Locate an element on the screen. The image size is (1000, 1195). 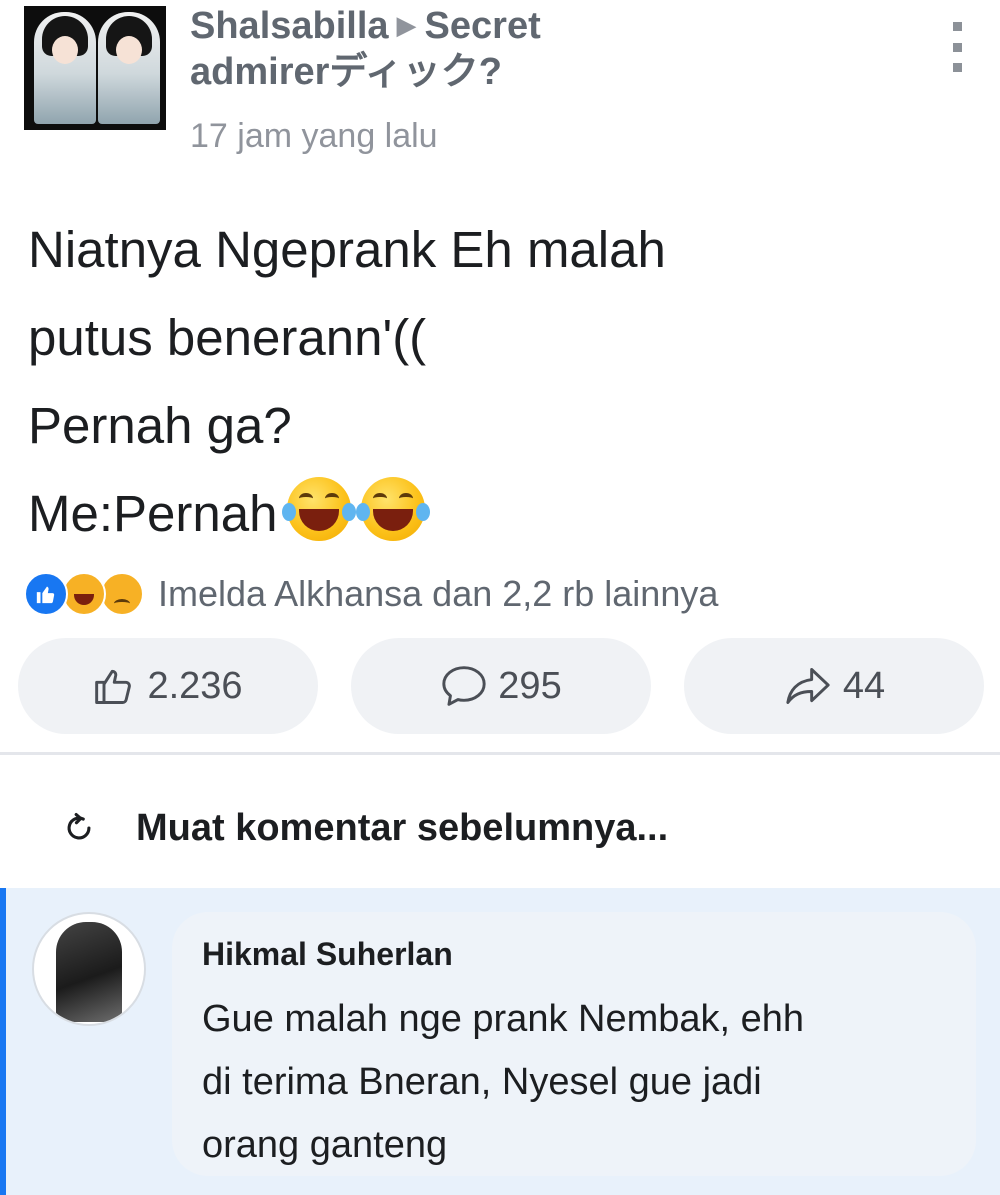
like-count: 2.236 is located at coordinates (195, 685).